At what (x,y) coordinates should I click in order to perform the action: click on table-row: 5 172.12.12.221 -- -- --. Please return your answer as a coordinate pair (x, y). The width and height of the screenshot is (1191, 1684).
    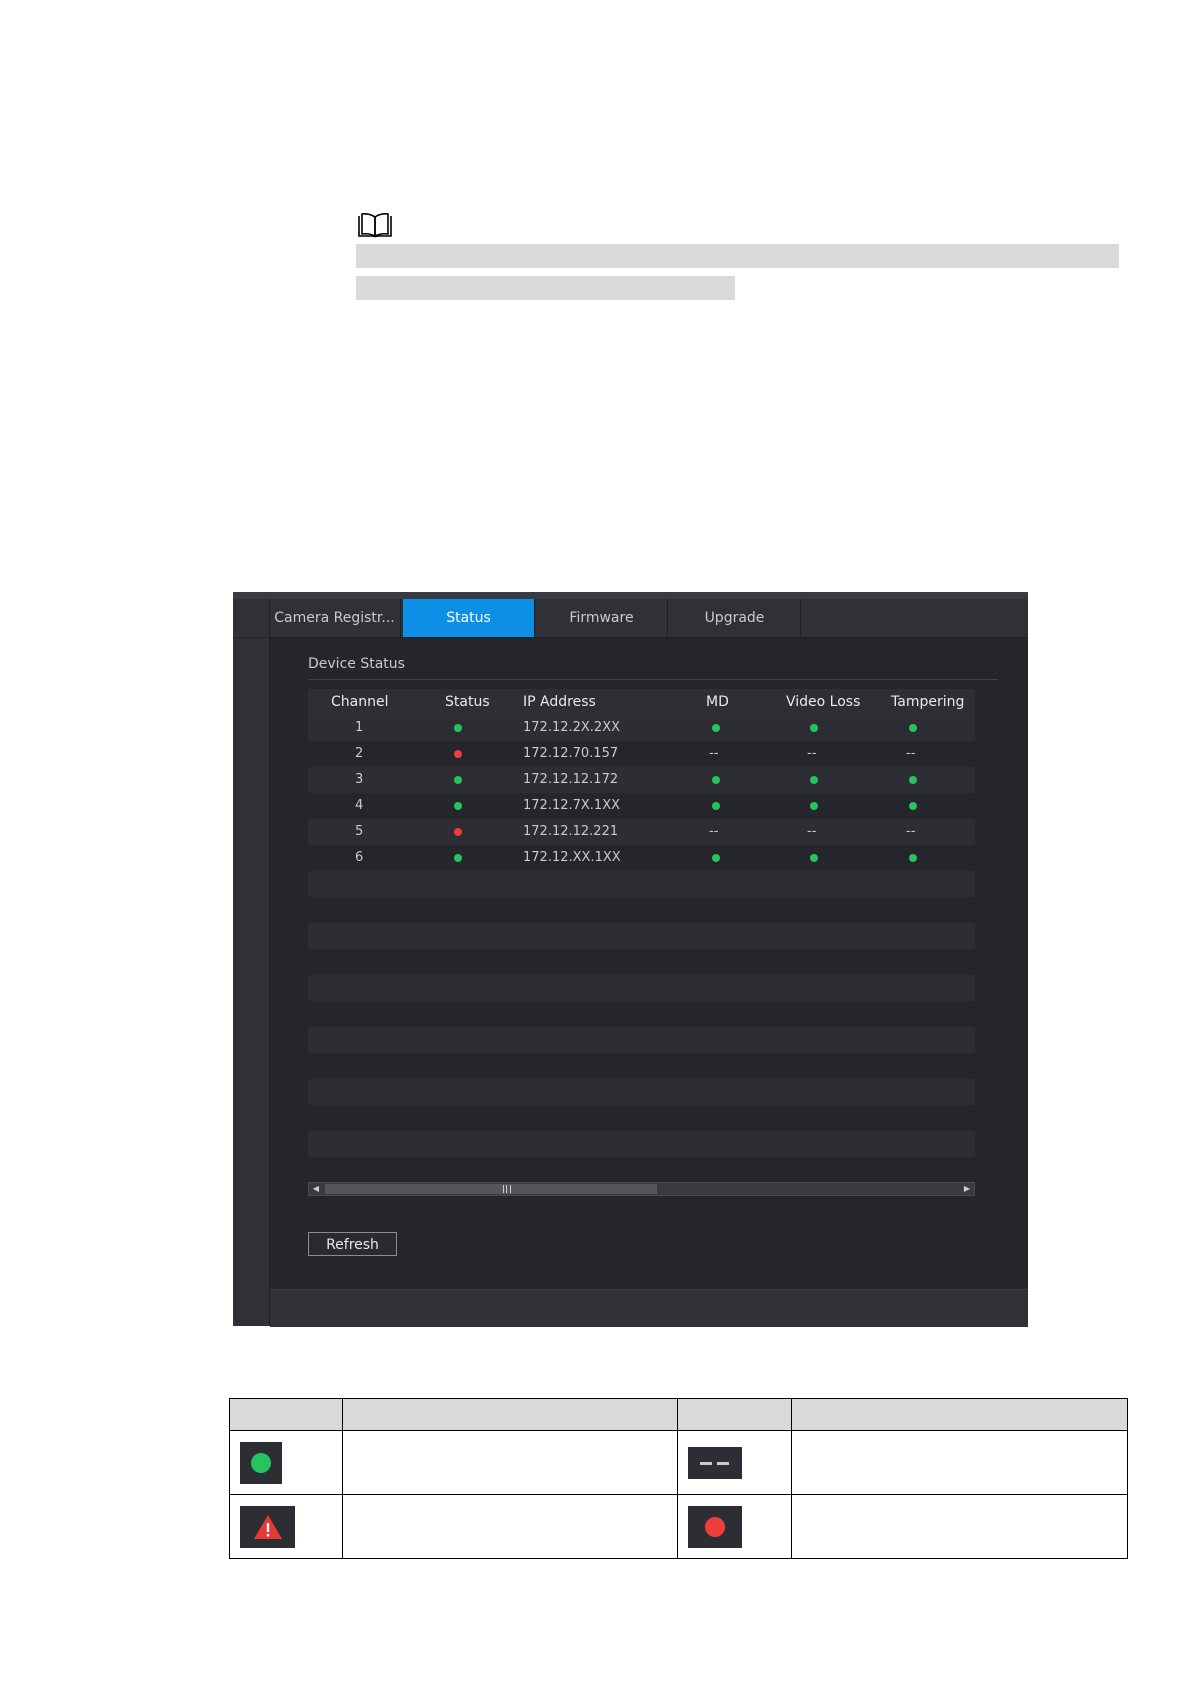
    Looking at the image, I should click on (641, 832).